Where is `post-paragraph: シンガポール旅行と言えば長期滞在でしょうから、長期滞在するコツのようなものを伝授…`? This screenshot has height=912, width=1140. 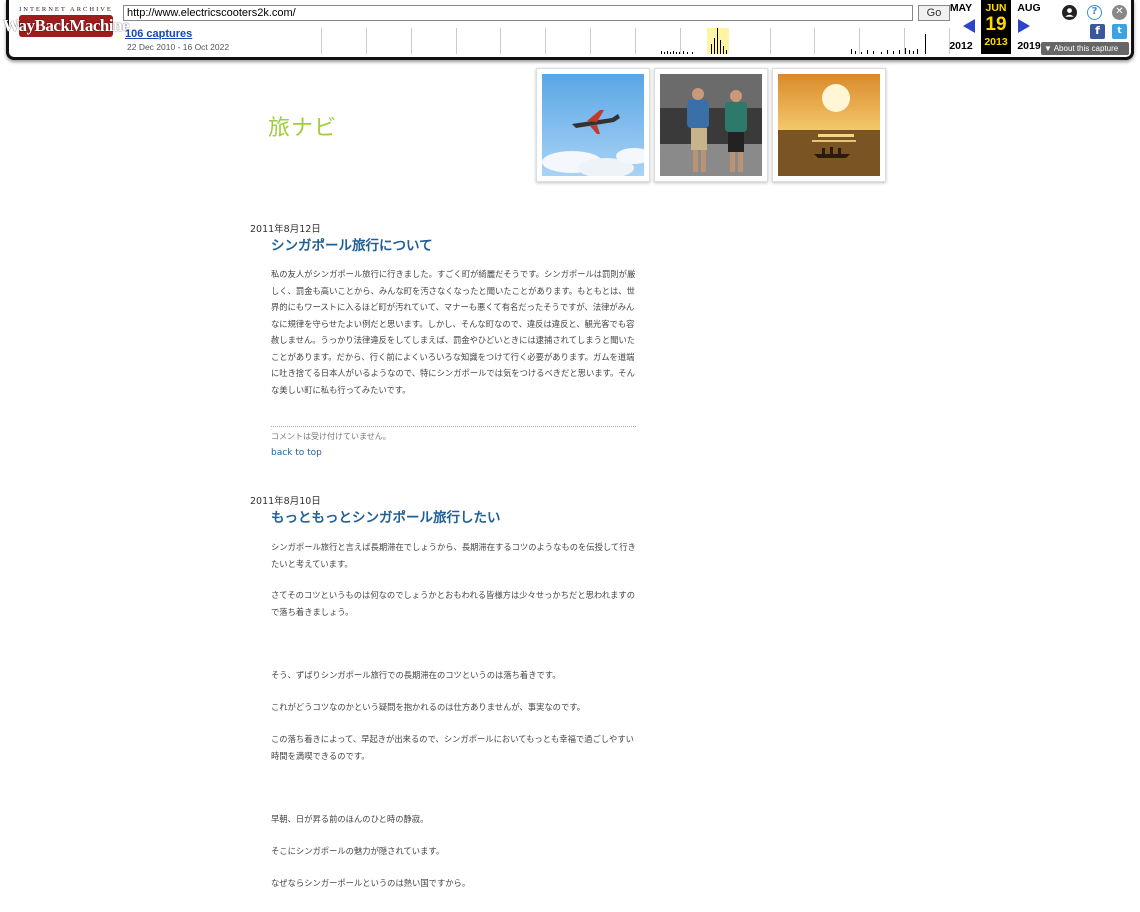
post-paragraph: シンガポール旅行と言えば長期滞在でしょうから、長期滞在するコツのようなものを伝授… is located at coordinates (453, 555).